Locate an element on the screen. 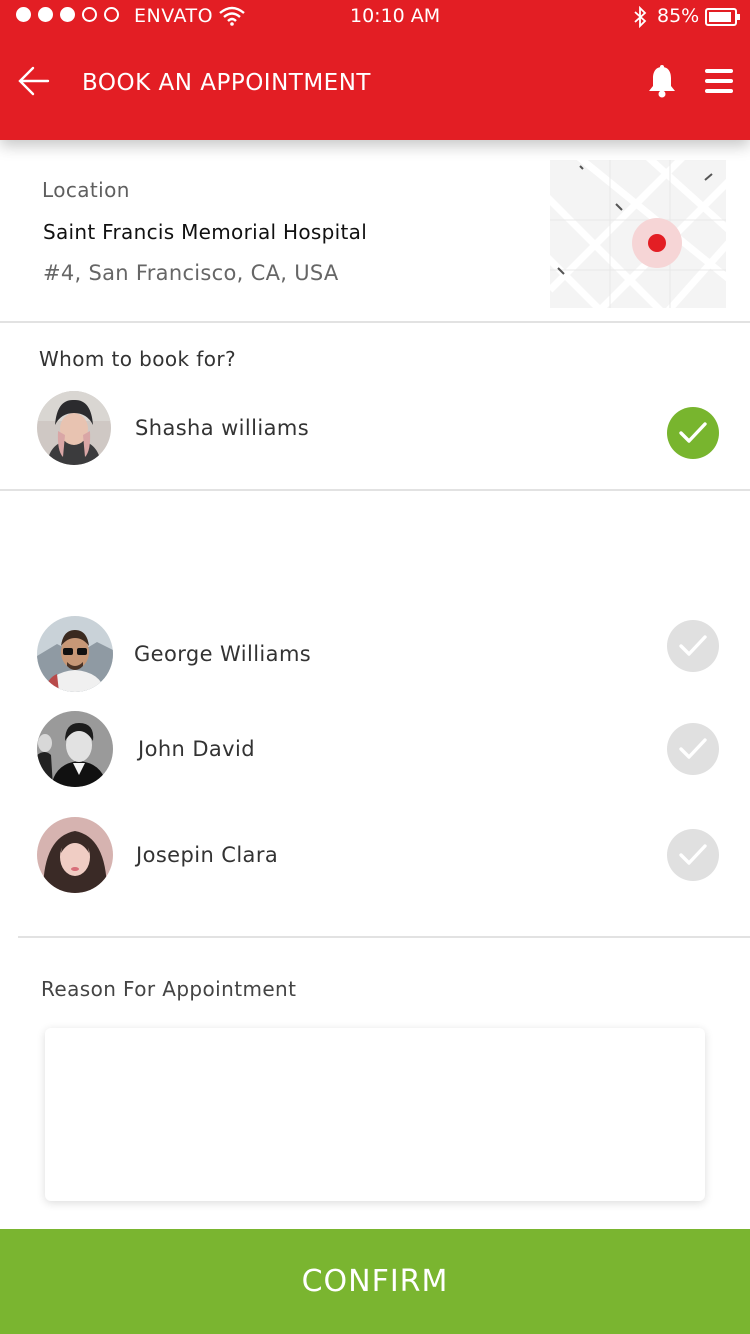 This screenshot has height=1334, width=750. battery-percent: 85% is located at coordinates (678, 16).